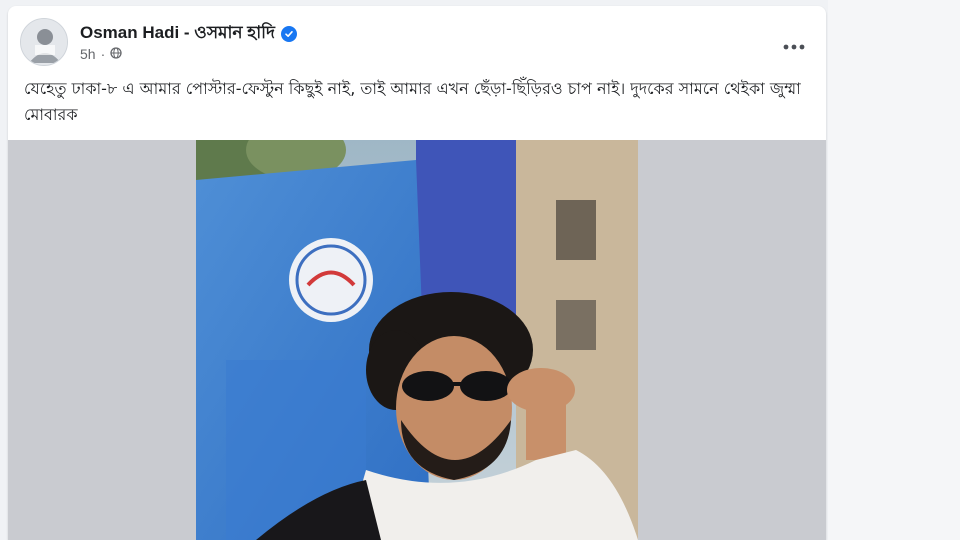  What do you see at coordinates (88, 54) in the screenshot?
I see `post-timestamp: 5h` at bounding box center [88, 54].